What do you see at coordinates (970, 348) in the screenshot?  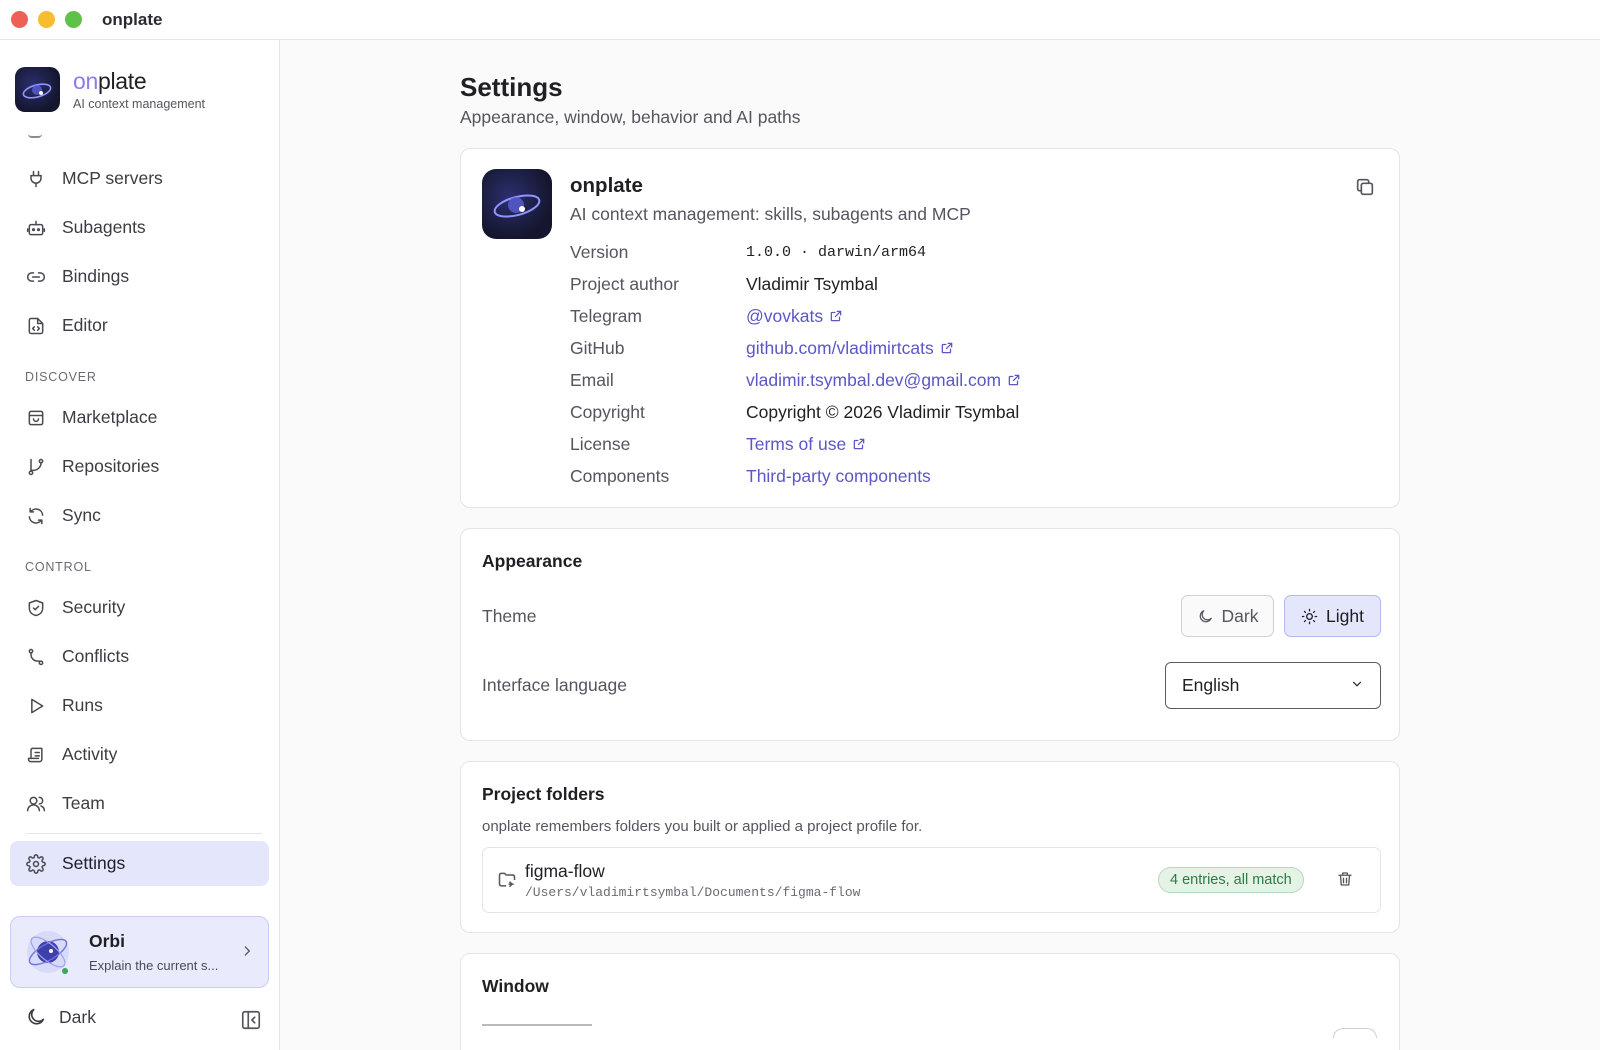 I see `info-row-github: GitHub github.com/vladimirtcats` at bounding box center [970, 348].